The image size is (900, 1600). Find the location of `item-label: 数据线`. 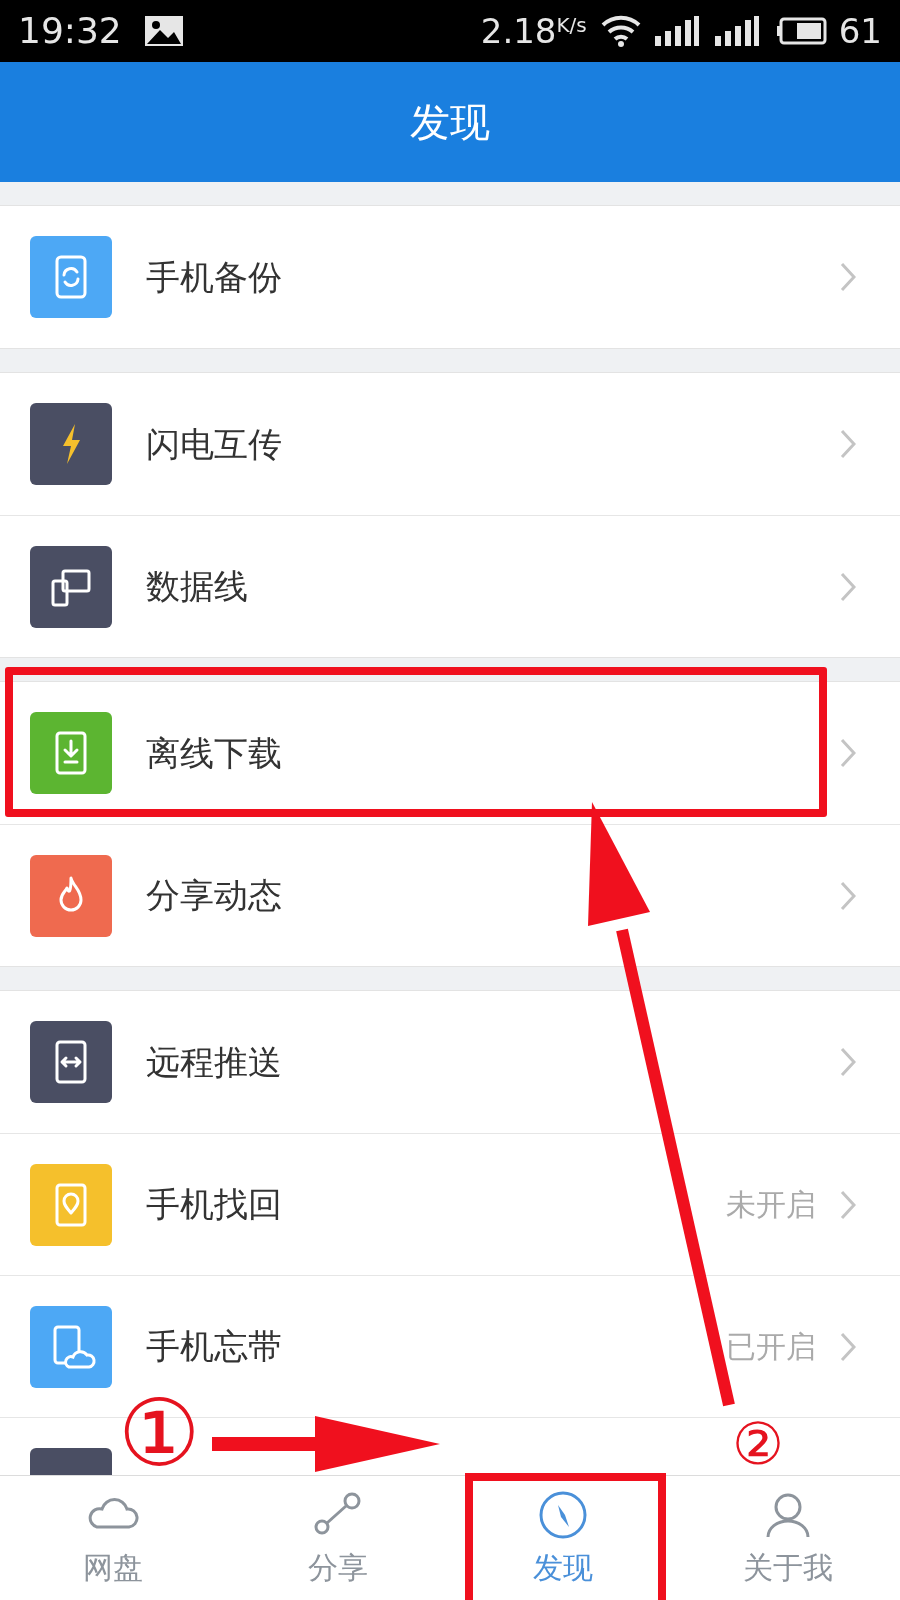

item-label: 数据线 is located at coordinates (197, 586).